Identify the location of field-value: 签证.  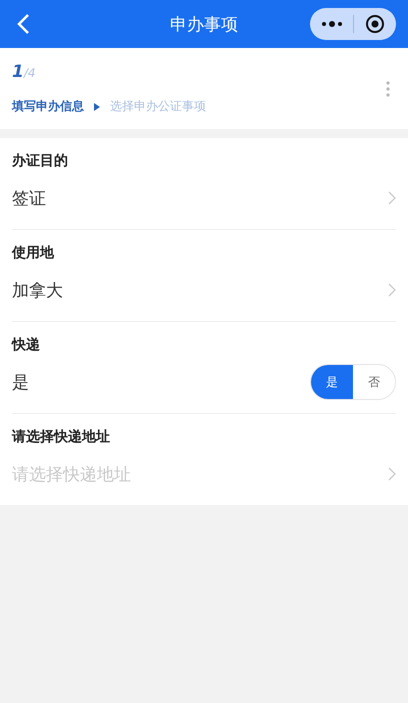
(29, 199).